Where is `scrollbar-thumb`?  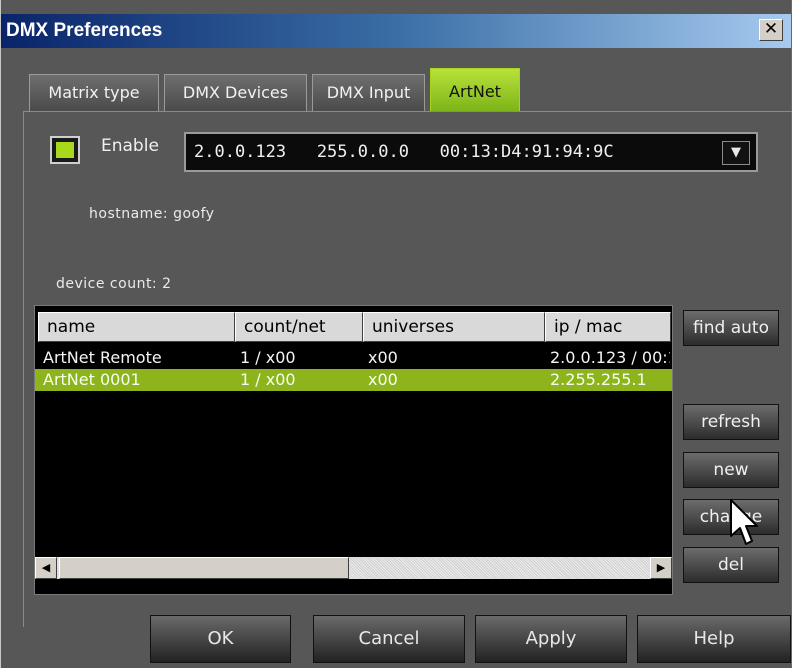 scrollbar-thumb is located at coordinates (204, 568).